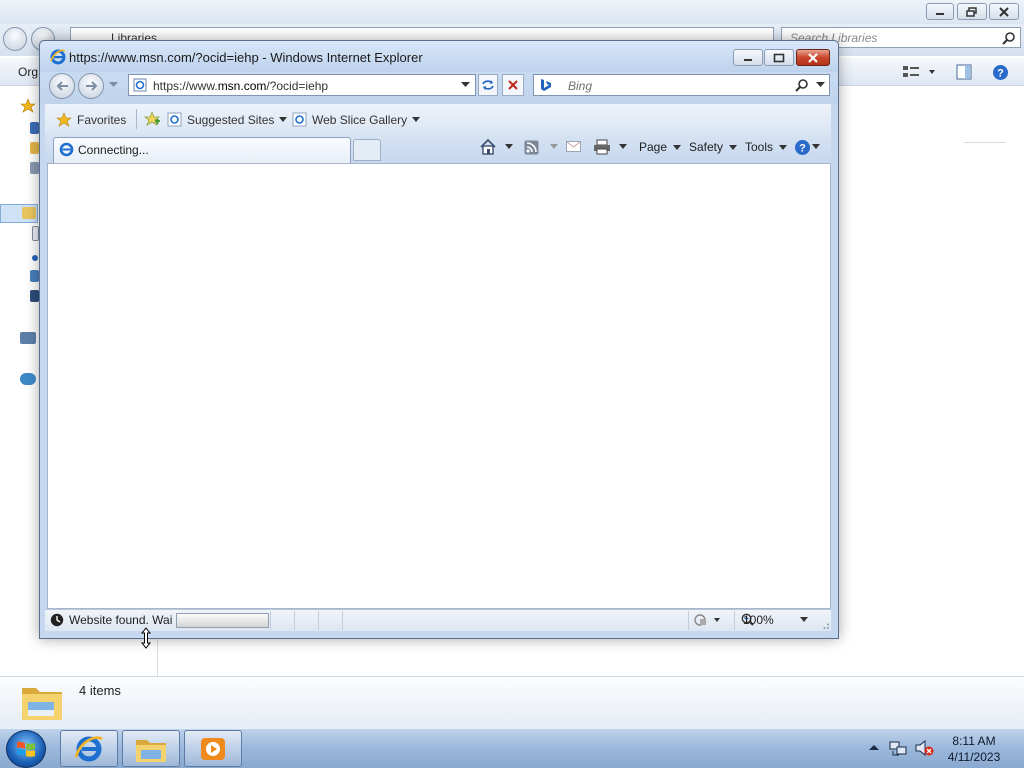  Describe the element at coordinates (34, 296) in the screenshot. I see `videos-icon` at that location.